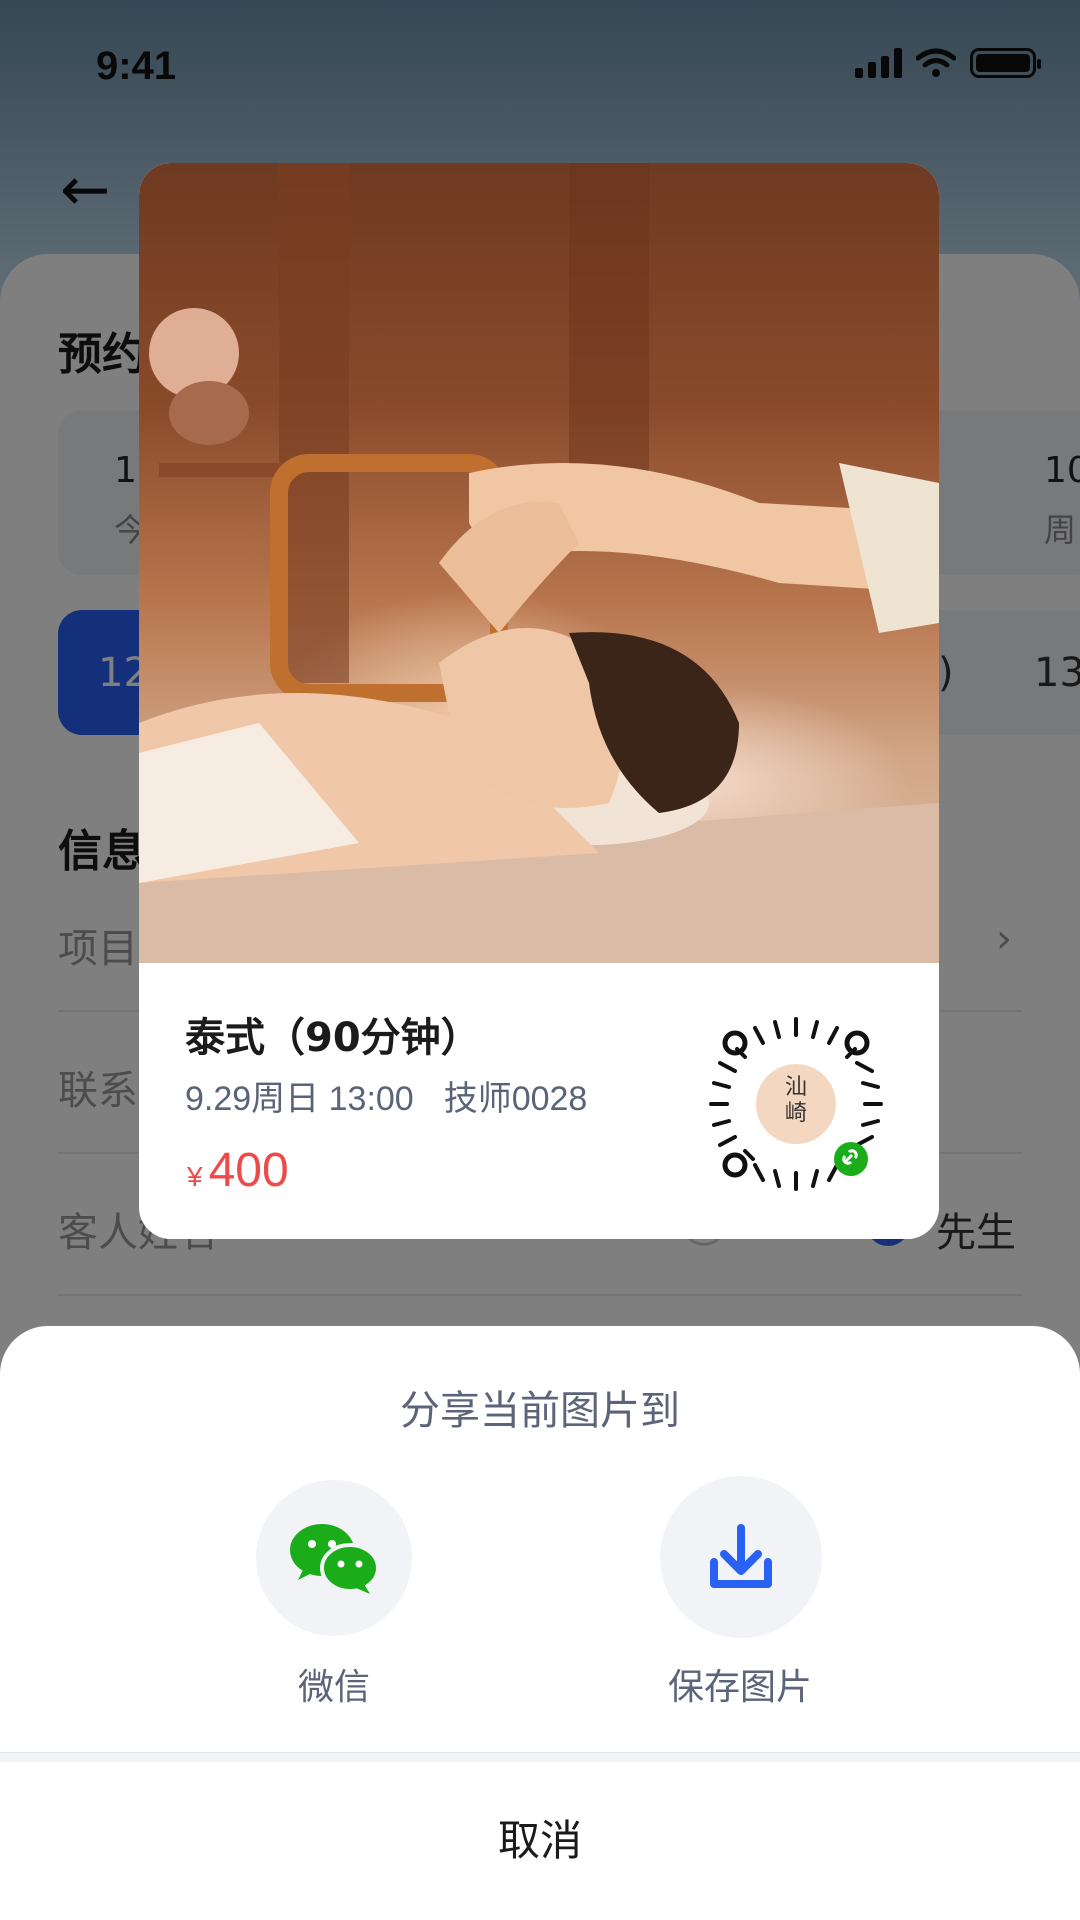 Image resolution: width=1080 pixels, height=1920 pixels. What do you see at coordinates (195, 1176) in the screenshot?
I see `currency-symbol: ¥` at bounding box center [195, 1176].